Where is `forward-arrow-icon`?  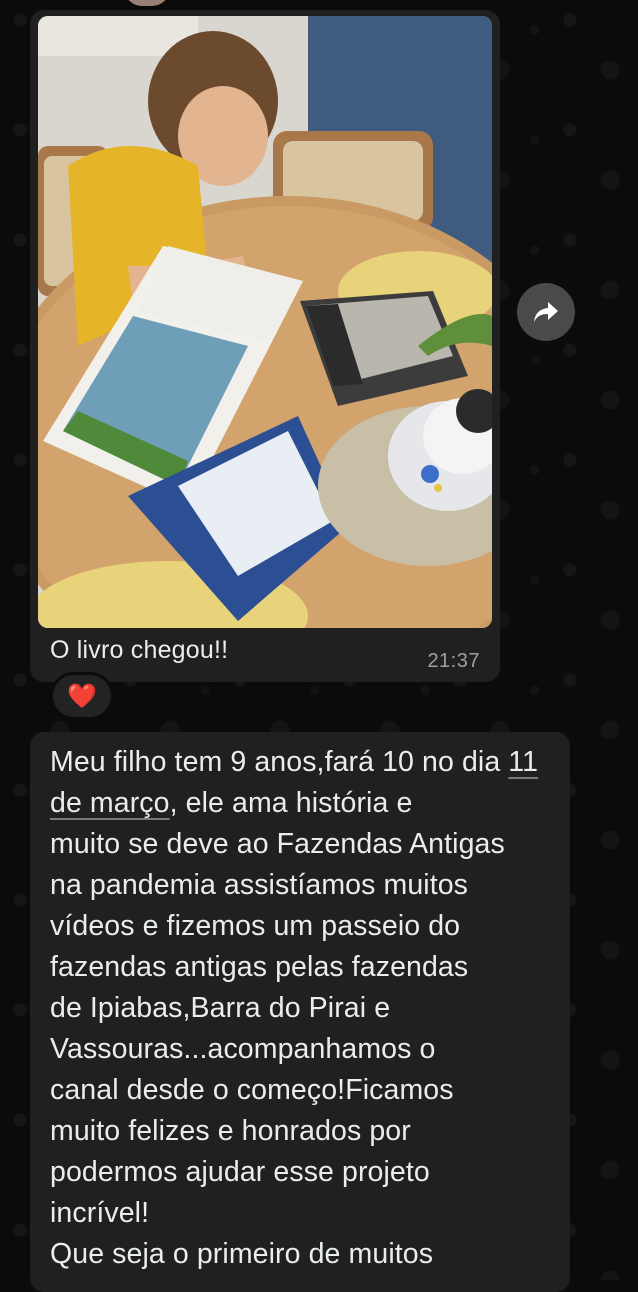 forward-arrow-icon is located at coordinates (546, 312).